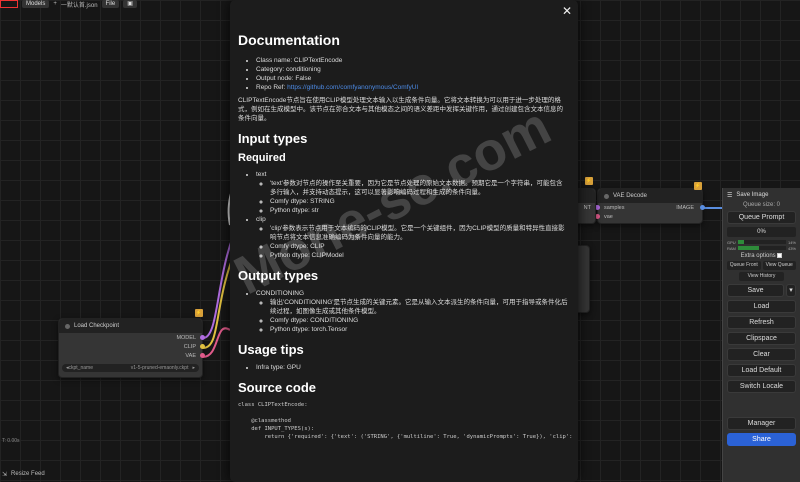 The height and width of the screenshot is (482, 800). I want to click on load-default-button: Load Default, so click(761, 371).